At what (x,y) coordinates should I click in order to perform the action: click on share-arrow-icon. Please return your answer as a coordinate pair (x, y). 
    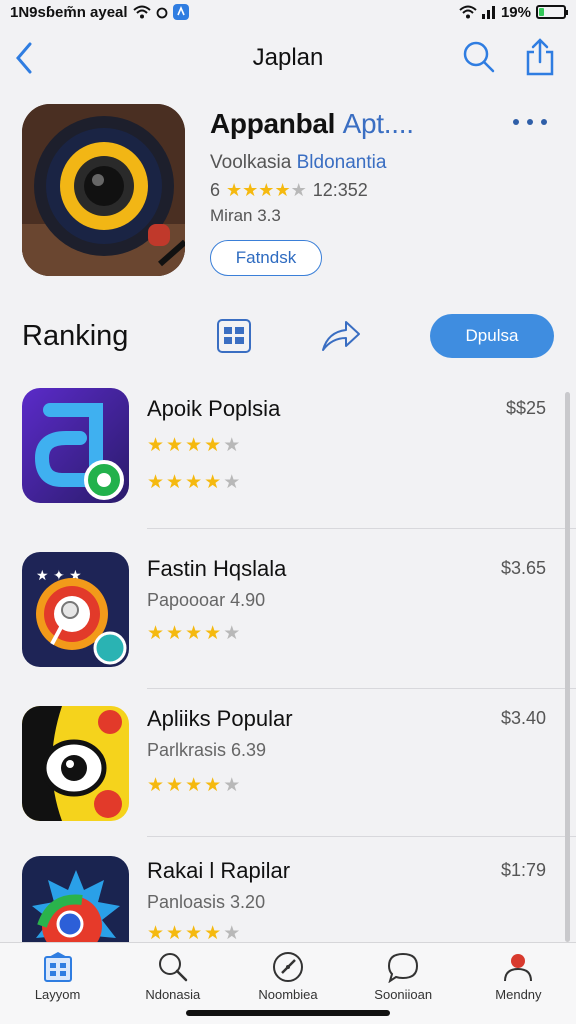
    Looking at the image, I should click on (341, 336).